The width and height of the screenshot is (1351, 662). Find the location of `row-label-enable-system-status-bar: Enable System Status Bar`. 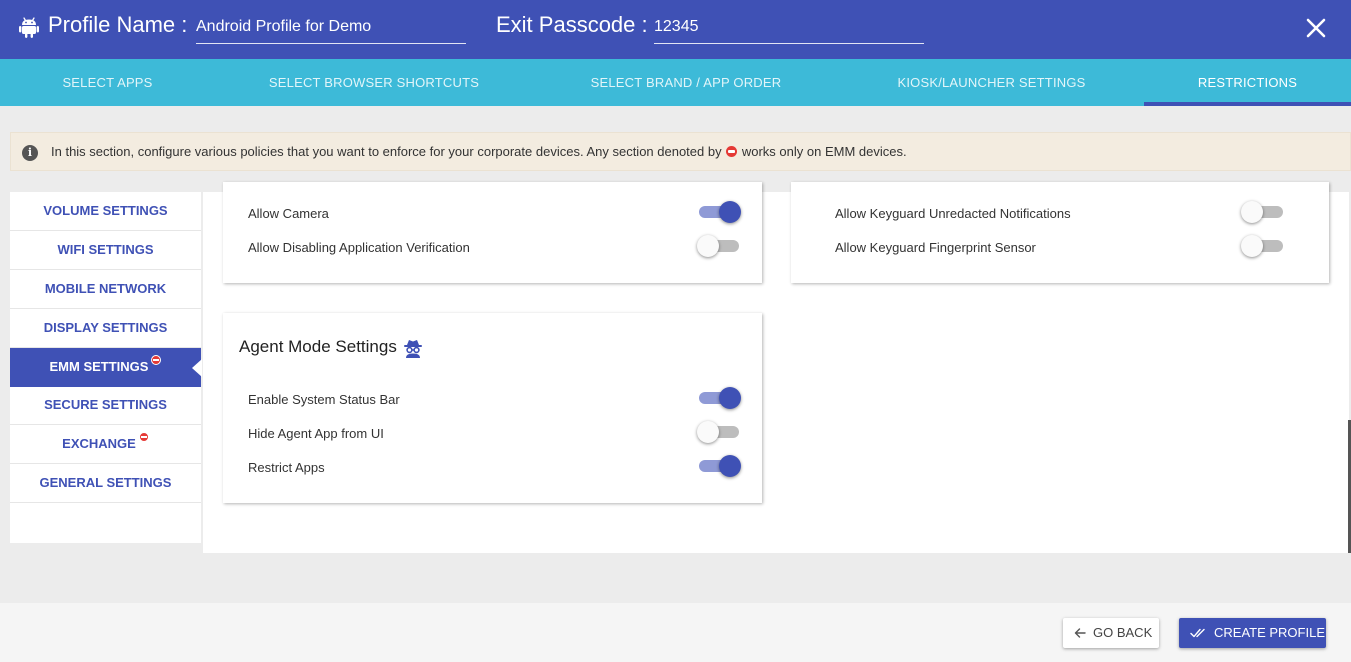

row-label-enable-system-status-bar: Enable System Status Bar is located at coordinates (324, 399).